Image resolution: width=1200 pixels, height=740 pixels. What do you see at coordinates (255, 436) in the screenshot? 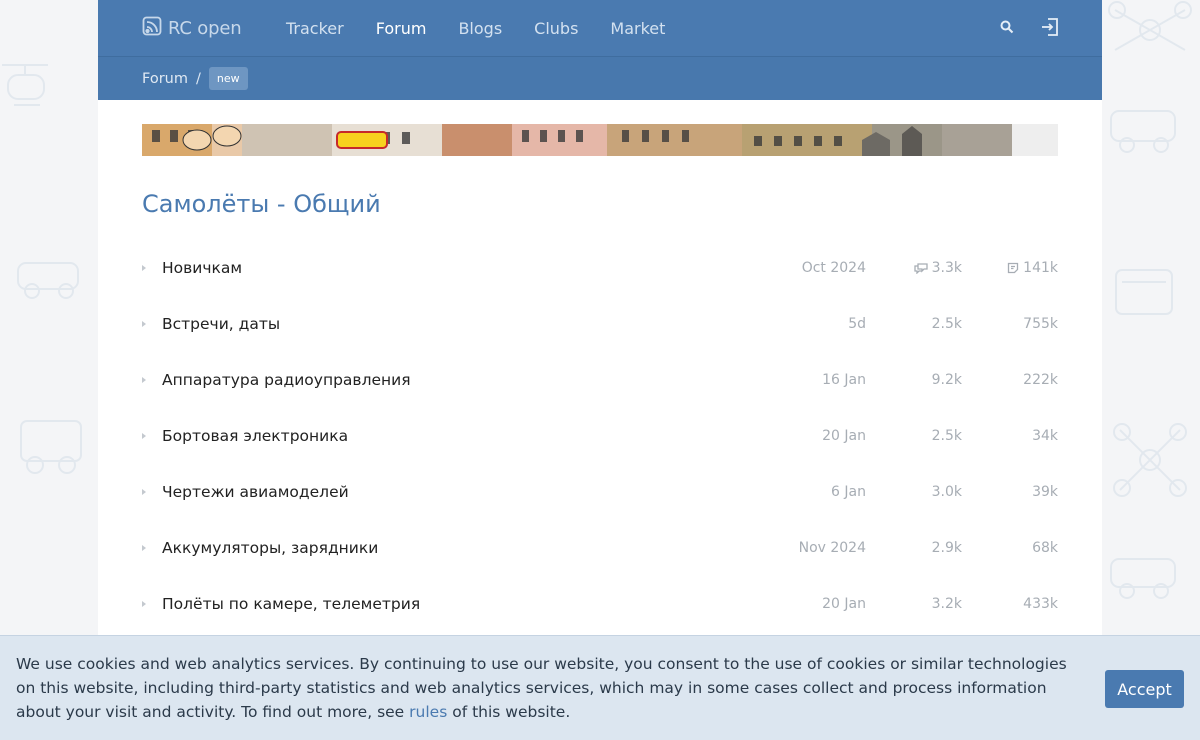
I see `forum-title: Бортовая электроника` at bounding box center [255, 436].